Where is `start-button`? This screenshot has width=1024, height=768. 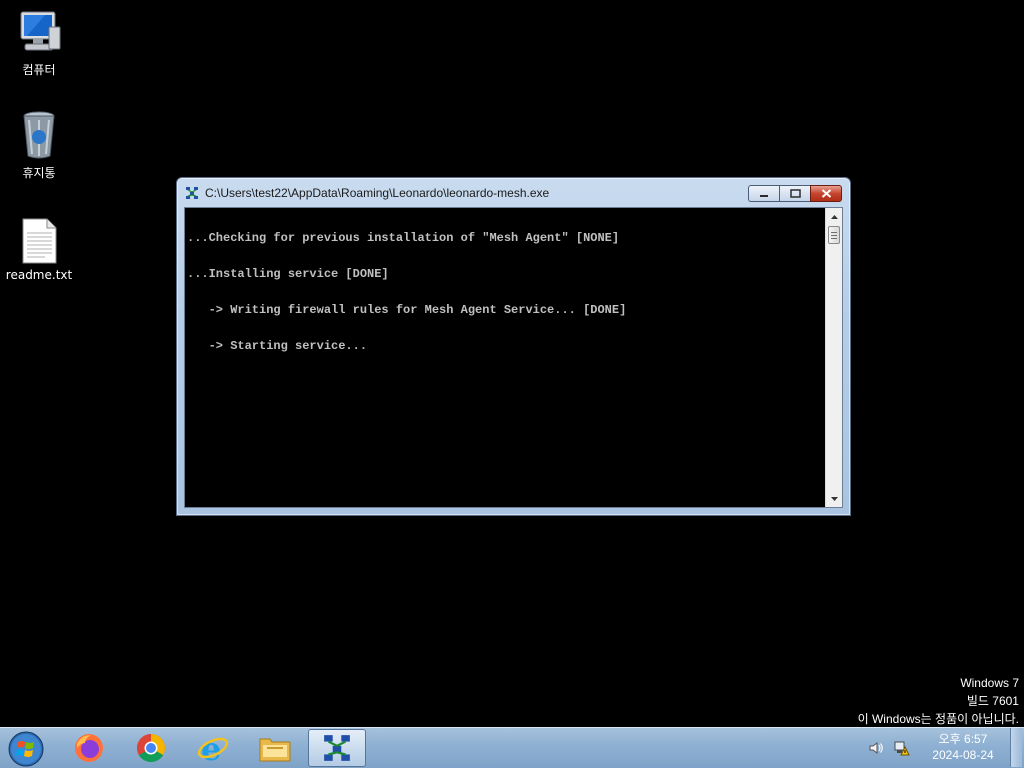 start-button is located at coordinates (26, 749).